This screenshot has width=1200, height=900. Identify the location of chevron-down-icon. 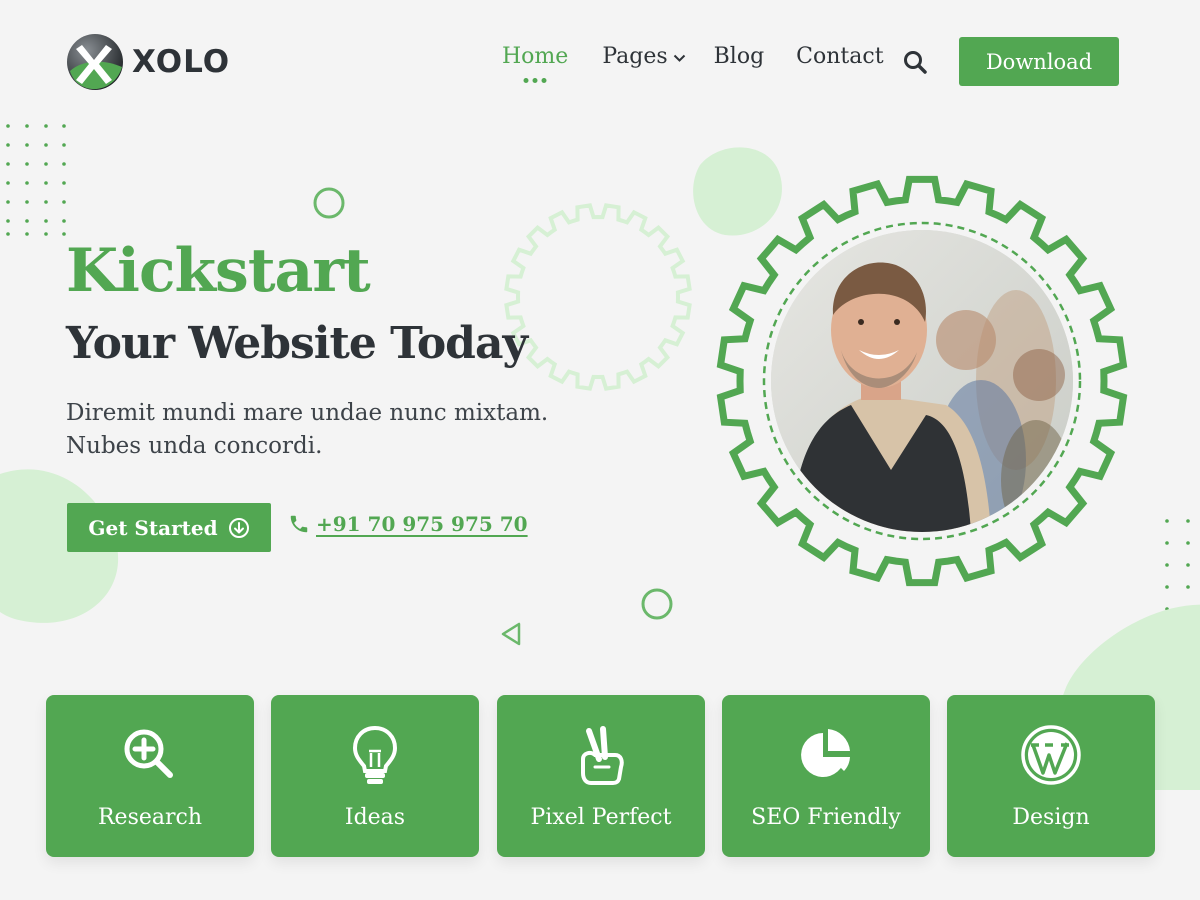
(679, 58).